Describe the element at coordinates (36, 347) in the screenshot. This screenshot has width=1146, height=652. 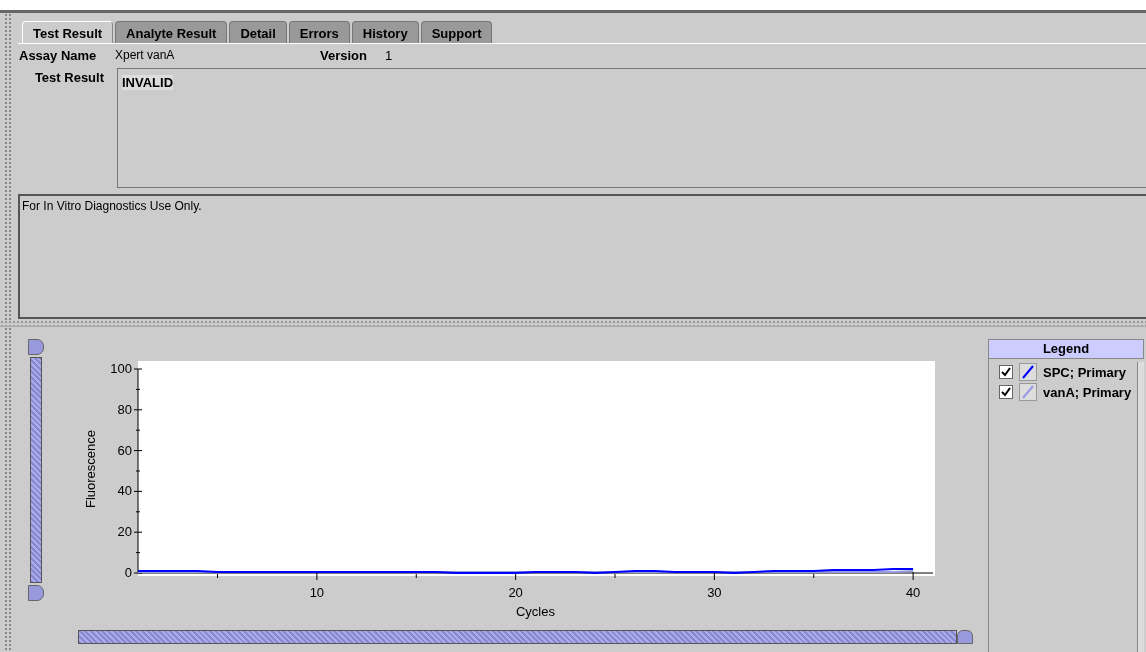
I see `scroll-up-button` at that location.